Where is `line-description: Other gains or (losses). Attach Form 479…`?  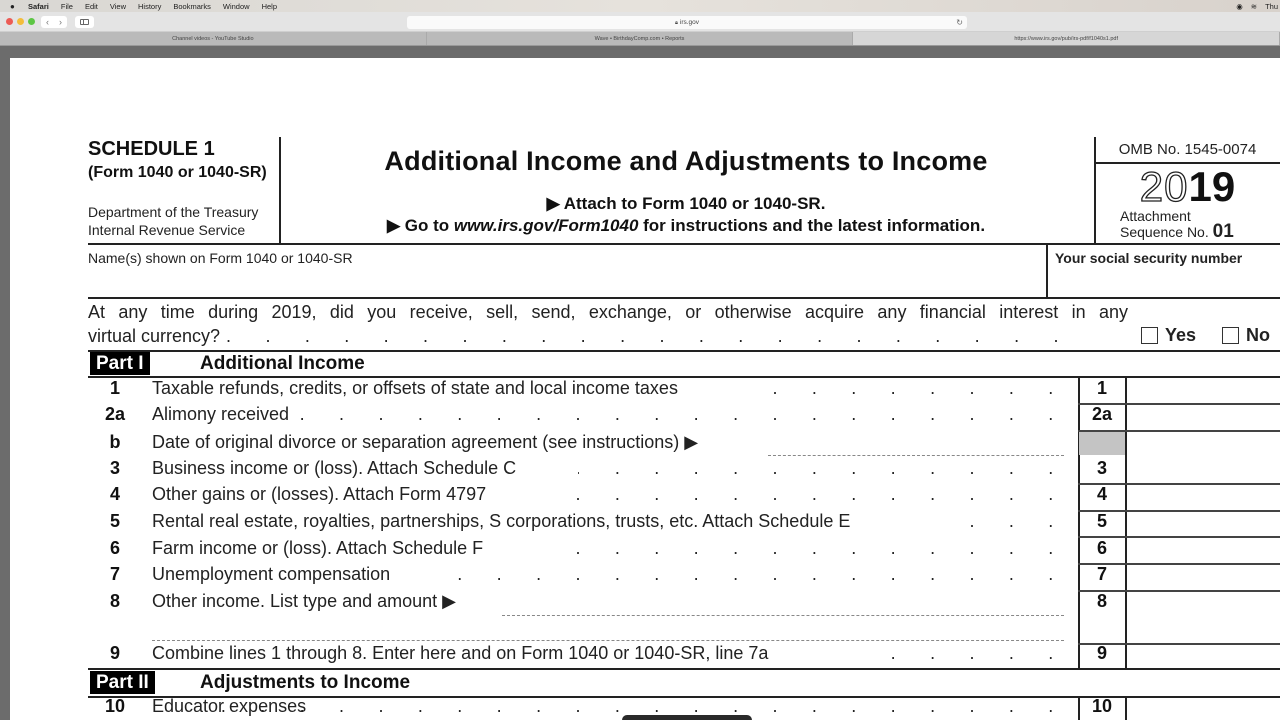
line-description: Other gains or (losses). Attach Form 479… is located at coordinates (319, 494).